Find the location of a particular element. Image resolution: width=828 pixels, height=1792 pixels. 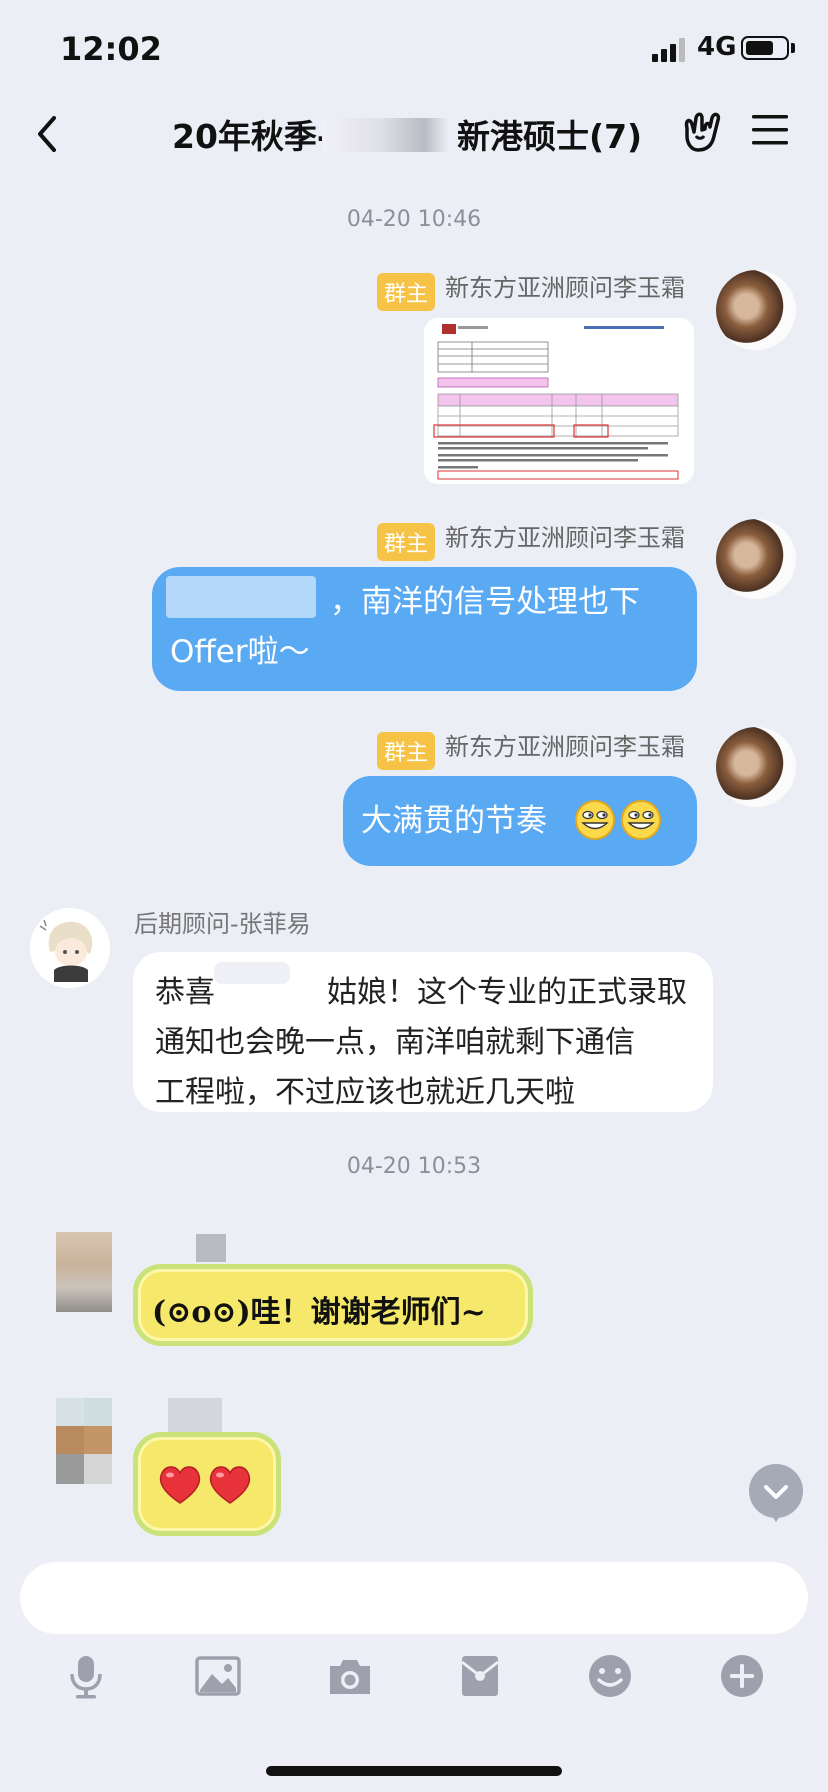

text-message: 大满贯的节奏 is located at coordinates (520, 821).